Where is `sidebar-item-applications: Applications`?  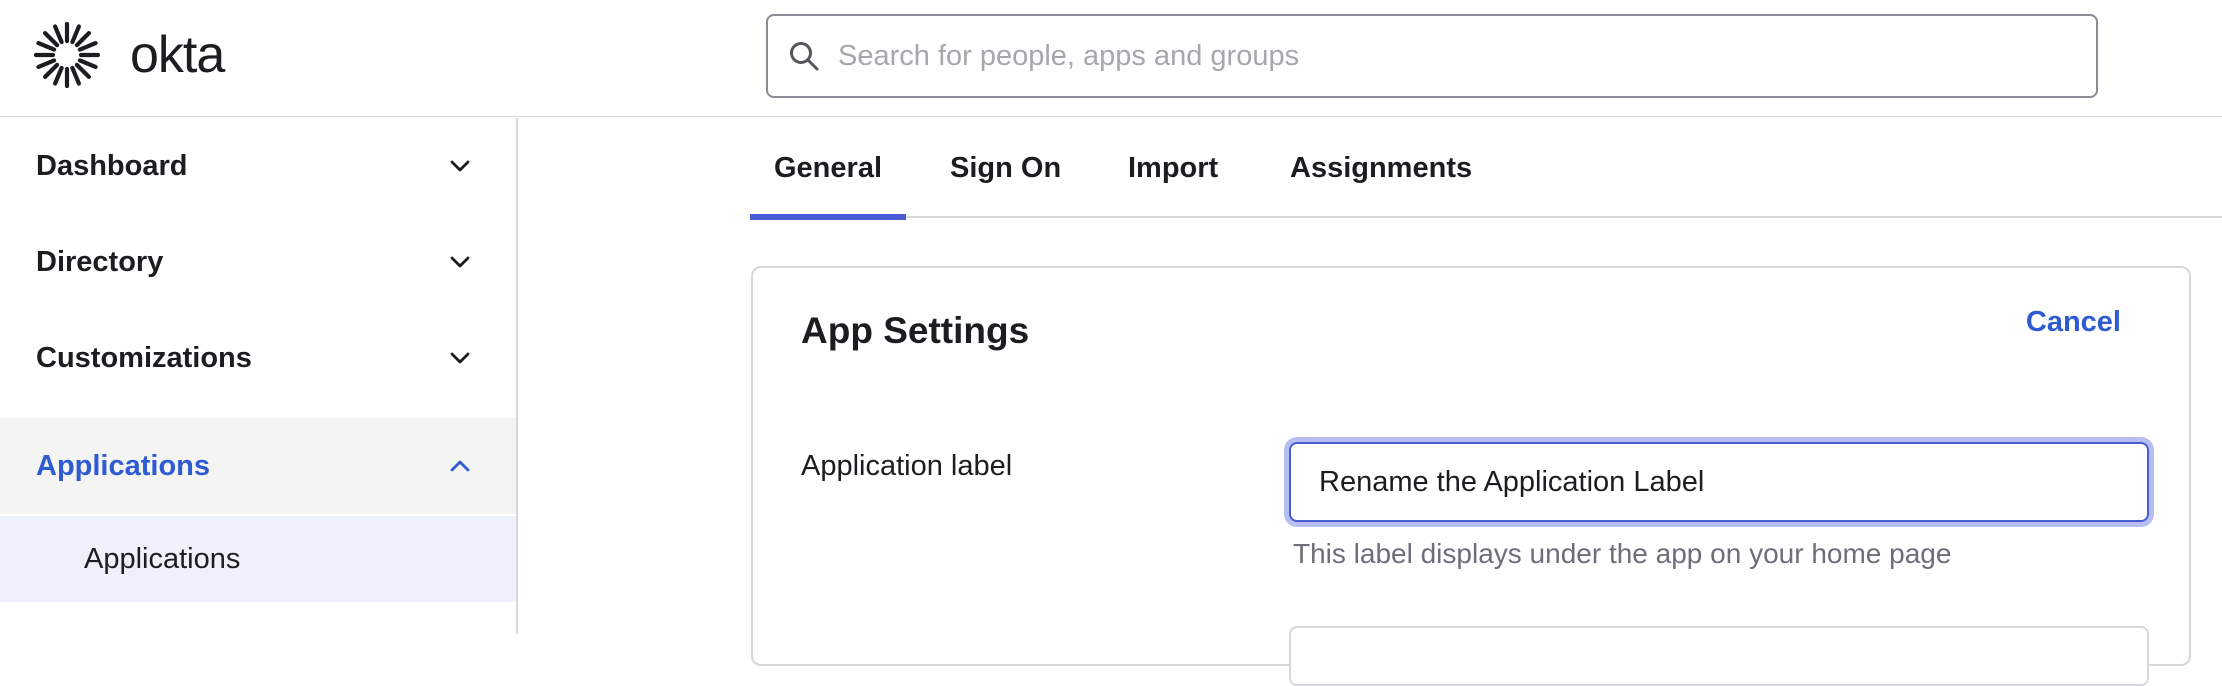
sidebar-item-applications: Applications is located at coordinates (258, 466).